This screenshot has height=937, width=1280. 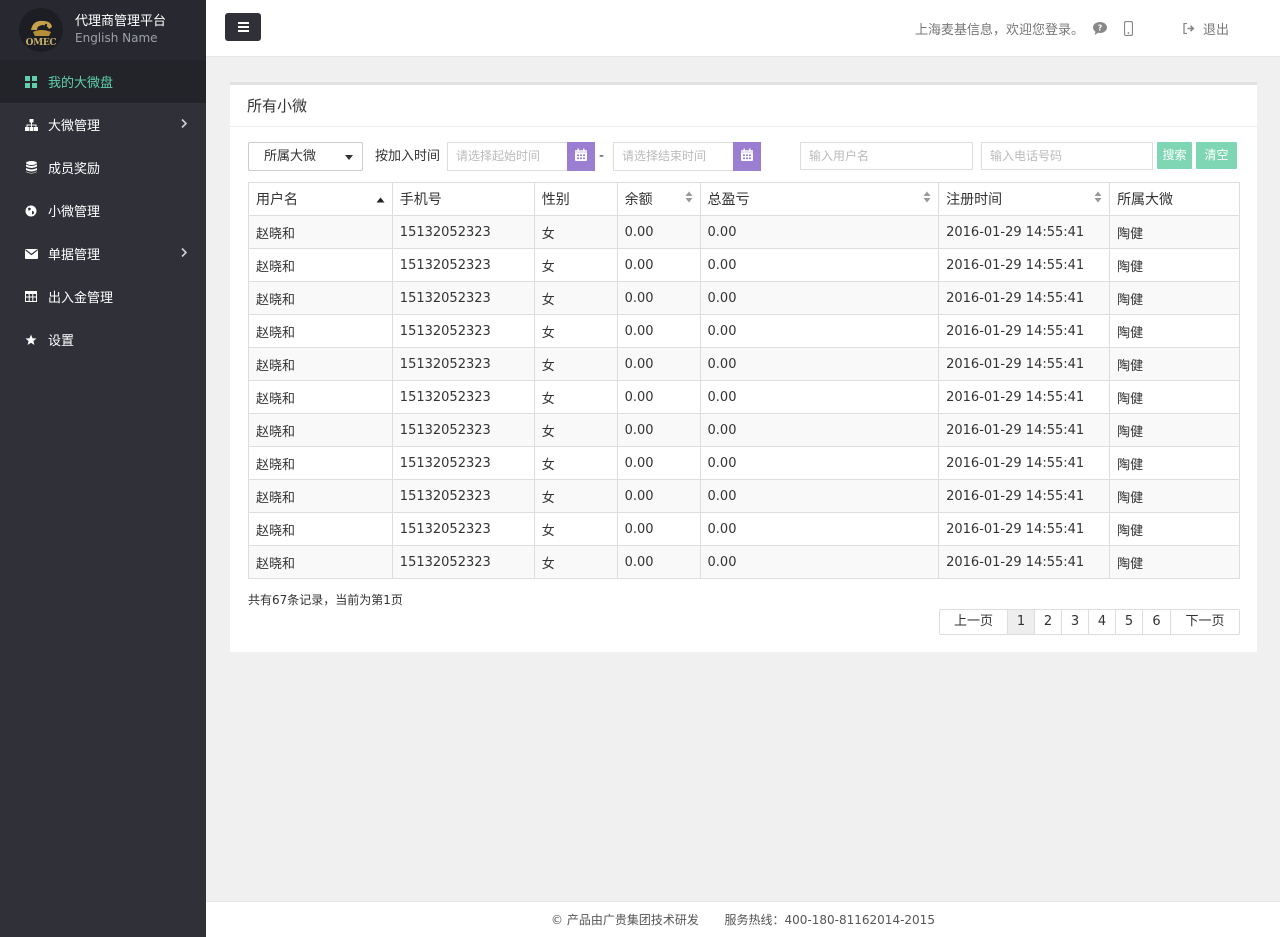 I want to click on next-page-button: 下一页, so click(x=1205, y=622).